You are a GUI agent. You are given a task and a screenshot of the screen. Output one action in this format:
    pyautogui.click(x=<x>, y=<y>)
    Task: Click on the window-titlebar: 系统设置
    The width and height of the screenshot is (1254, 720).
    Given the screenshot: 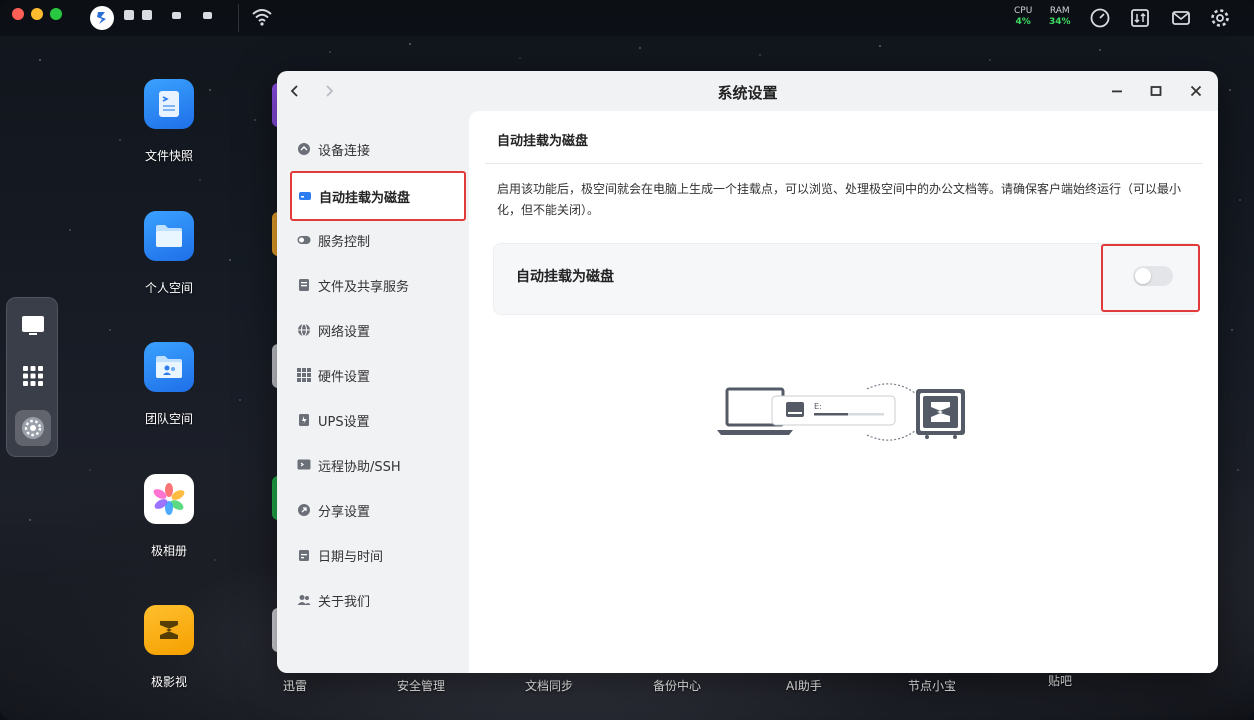 What is the action you would take?
    pyautogui.click(x=747, y=91)
    